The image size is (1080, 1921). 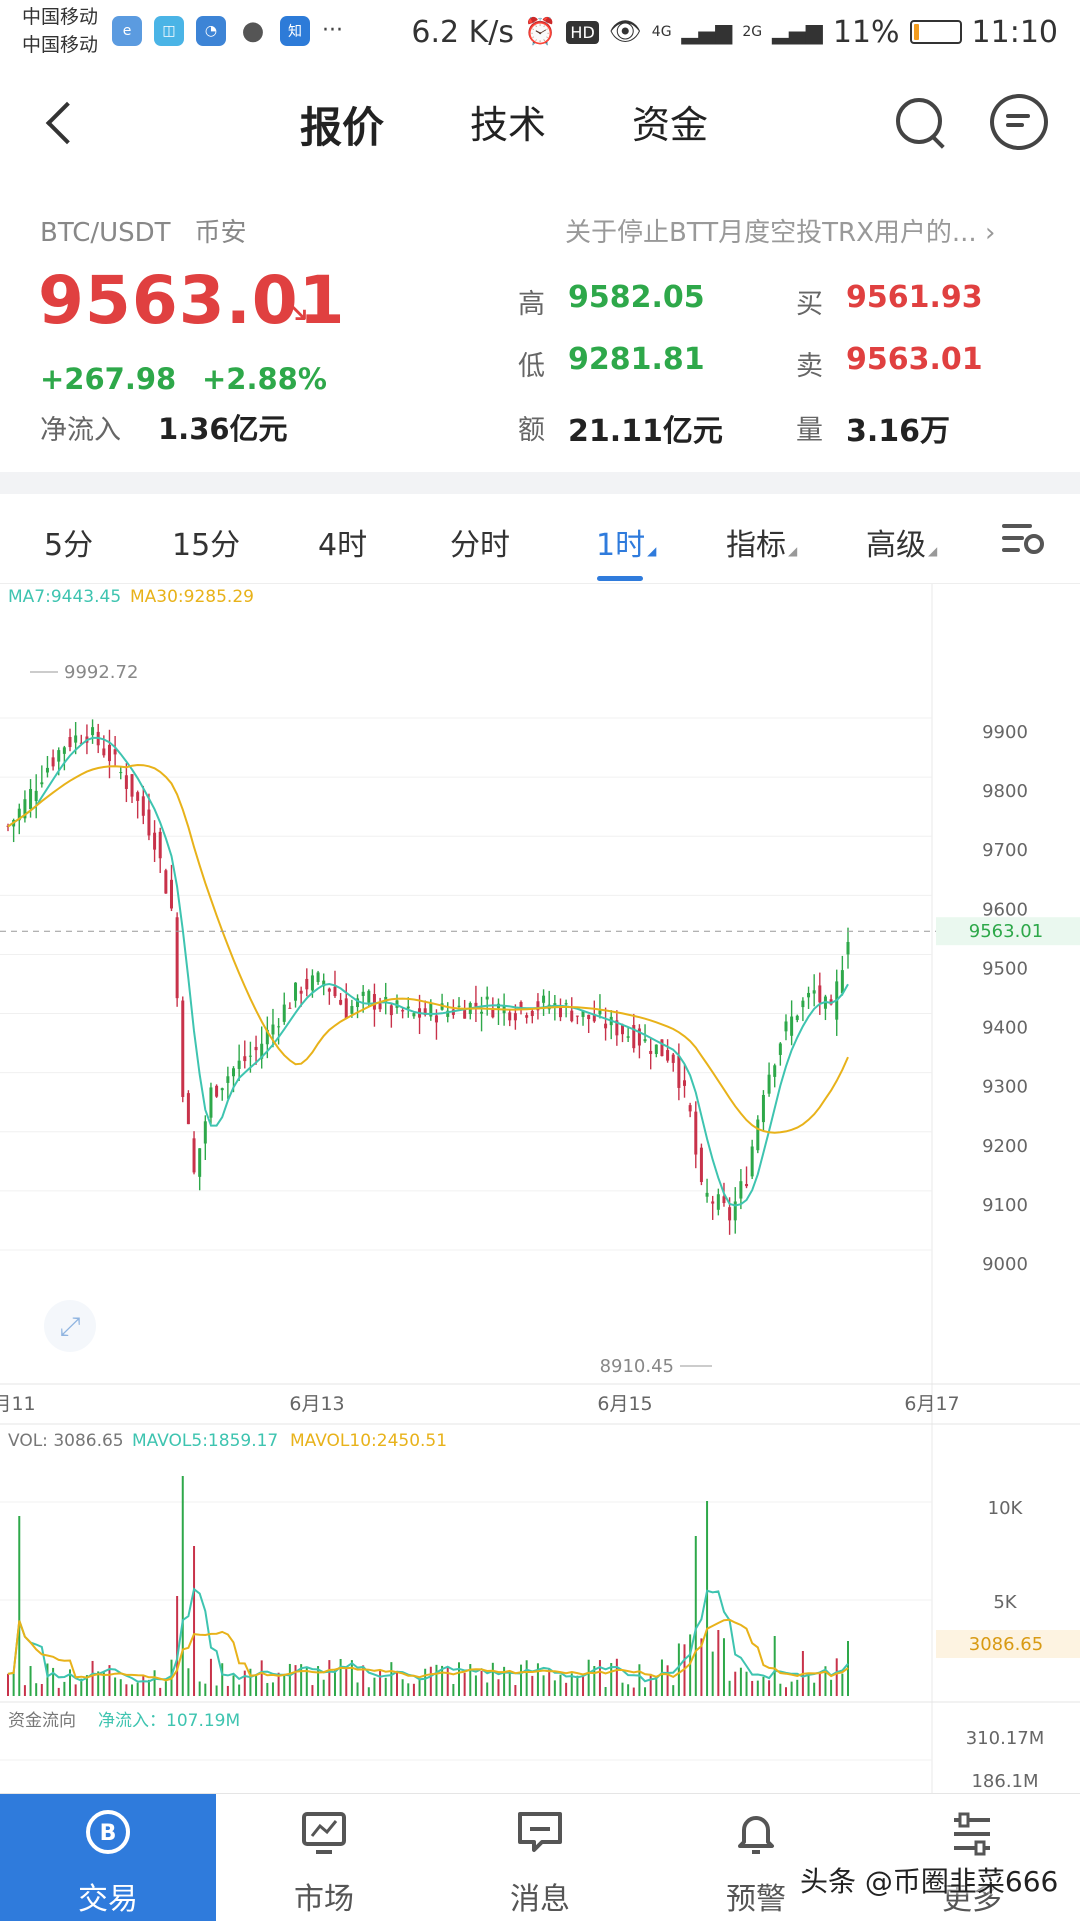 What do you see at coordinates (105, 233) in the screenshot?
I see `pair-name: BTC/USDT` at bounding box center [105, 233].